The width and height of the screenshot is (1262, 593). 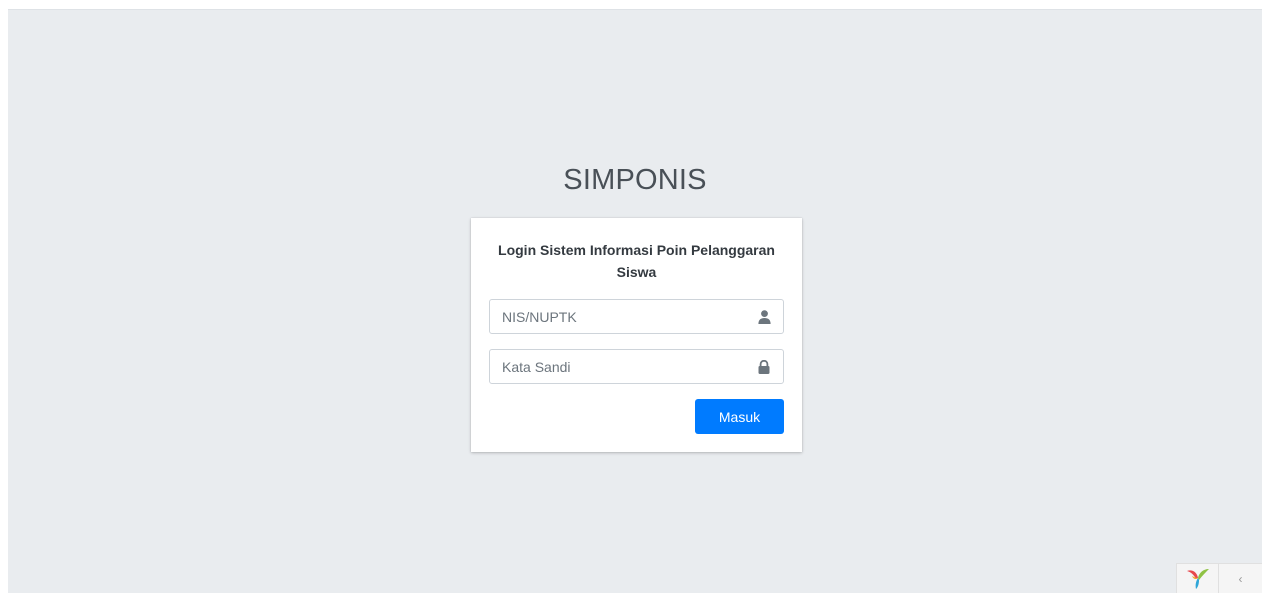 I want to click on password-field-group, so click(x=636, y=366).